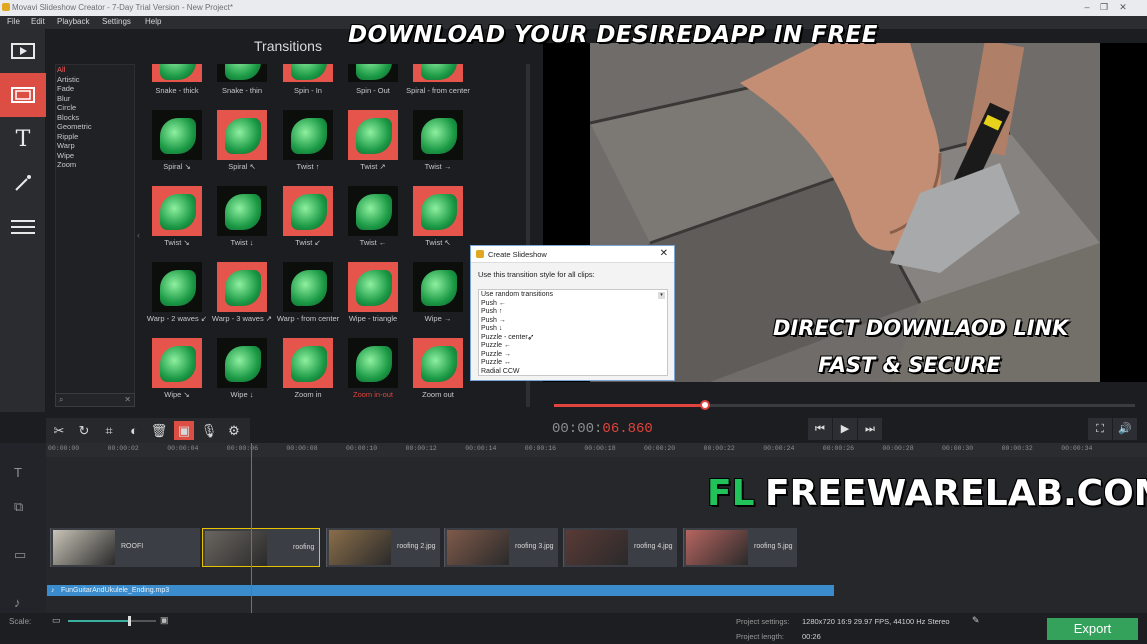 The width and height of the screenshot is (1147, 644). I want to click on category-item-geometric: Geometric, so click(74, 126).